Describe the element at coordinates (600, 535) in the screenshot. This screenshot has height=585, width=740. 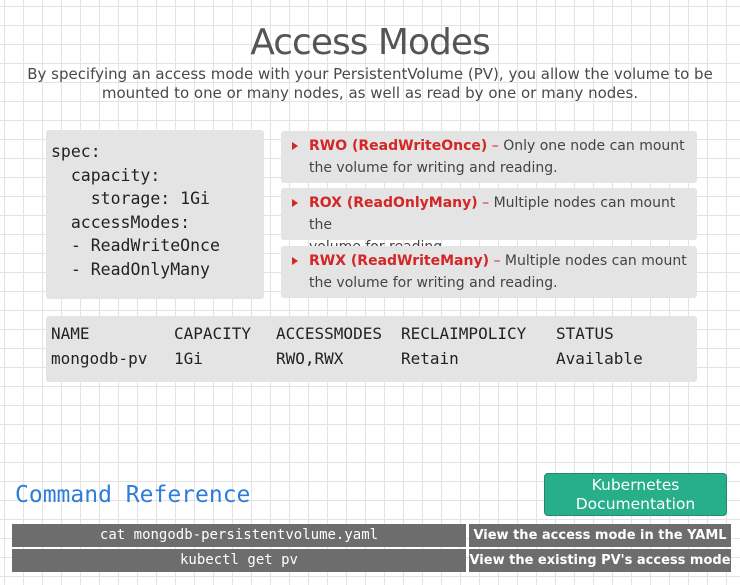
I see `command-description: View the access mode in the YAML` at that location.